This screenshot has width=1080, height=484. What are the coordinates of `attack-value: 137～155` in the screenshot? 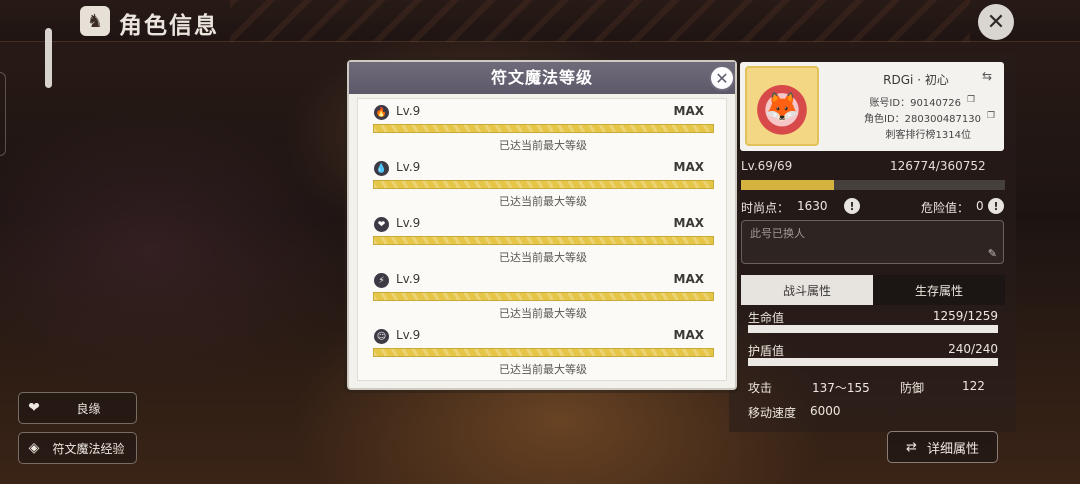 It's located at (841, 388).